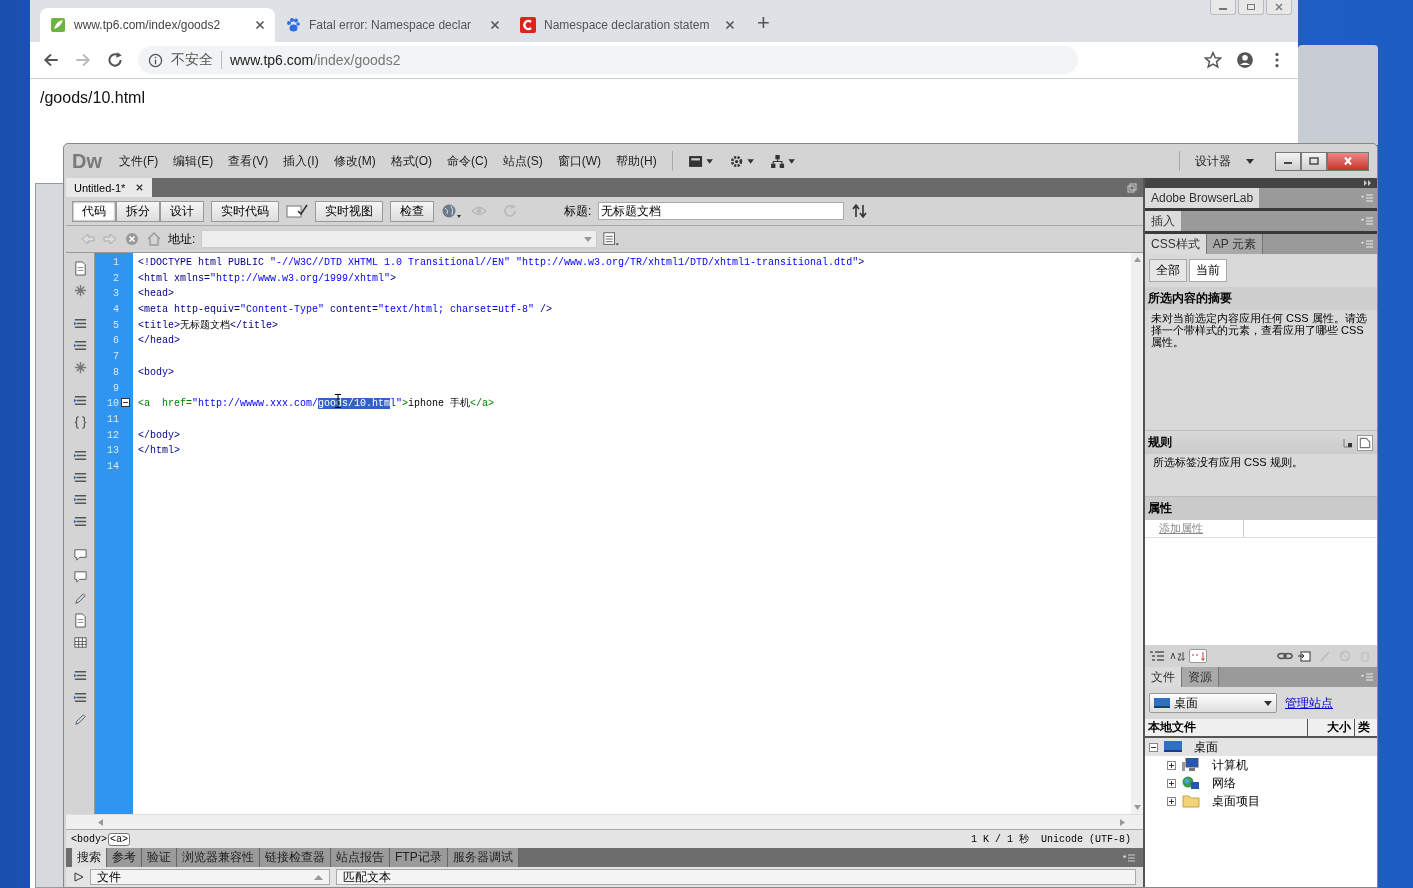 This screenshot has height=888, width=1413. What do you see at coordinates (1224, 783) in the screenshot?
I see `tree-item: 网络` at bounding box center [1224, 783].